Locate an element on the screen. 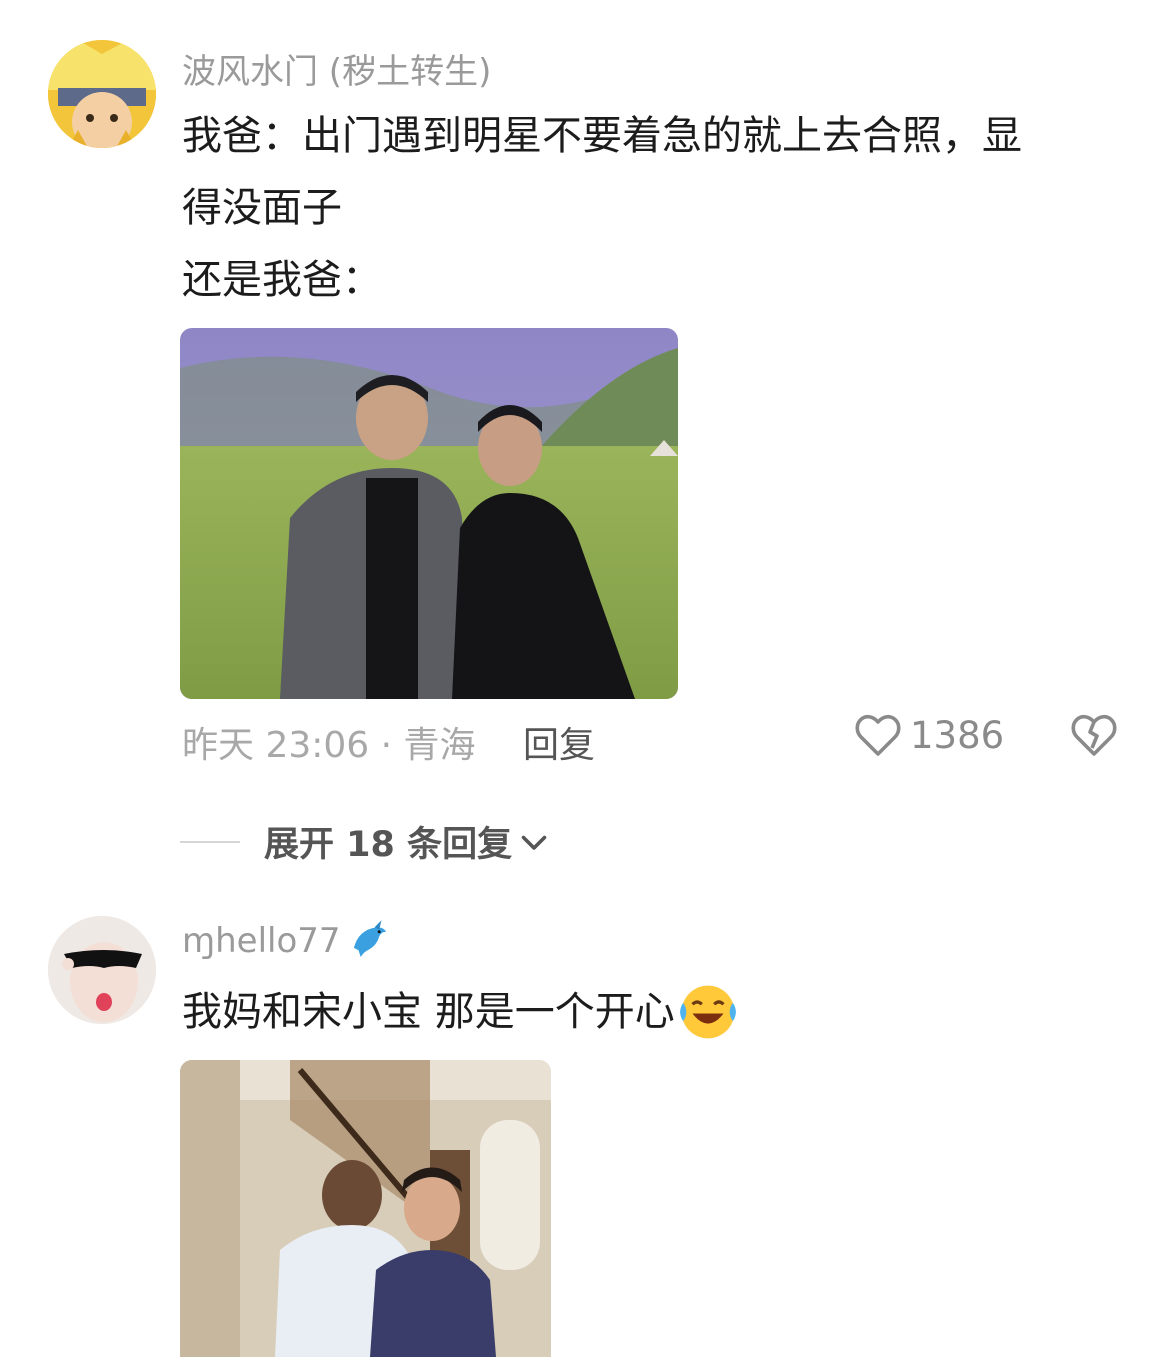  comment-text-line: 我妈和宋小宝 那是一个开心 is located at coordinates (428, 1012).